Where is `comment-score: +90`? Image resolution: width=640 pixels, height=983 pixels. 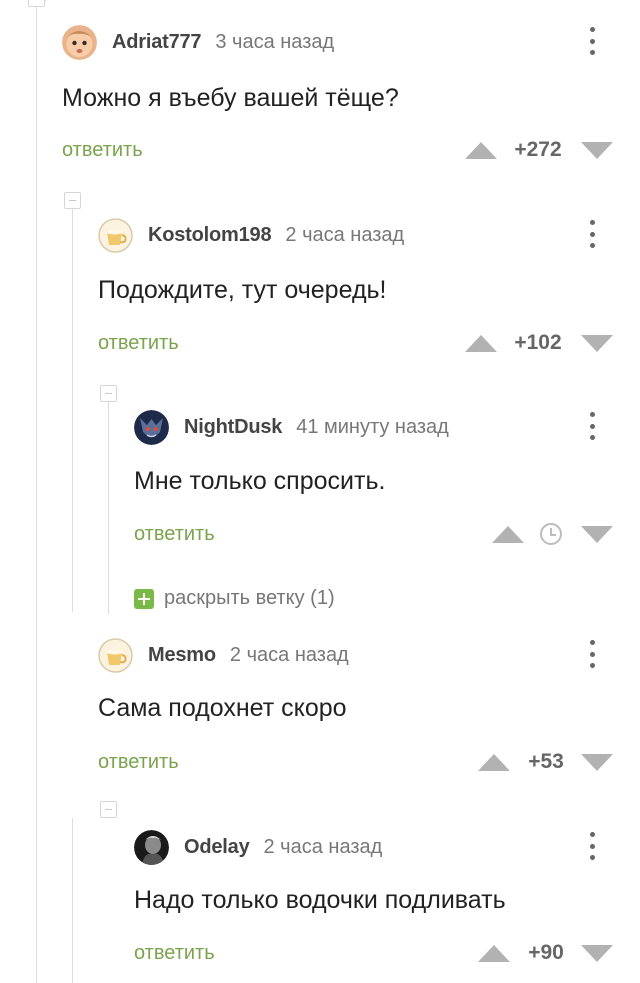
comment-score: +90 is located at coordinates (546, 952).